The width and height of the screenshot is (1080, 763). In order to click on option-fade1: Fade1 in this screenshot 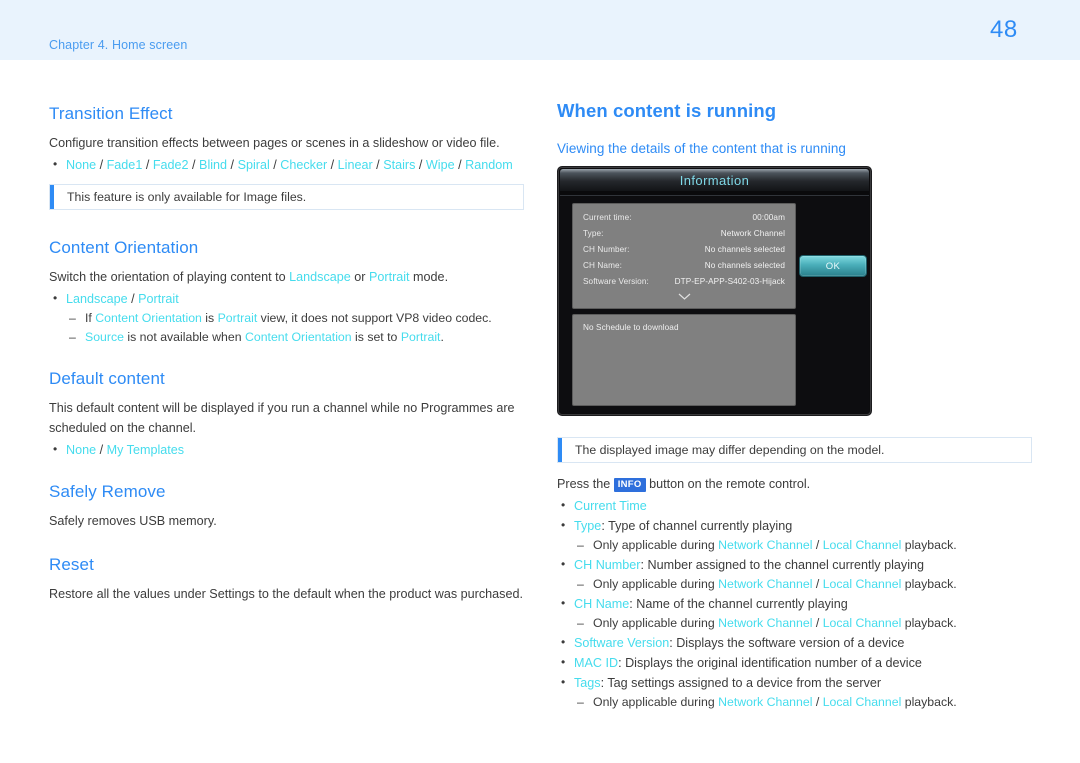, I will do `click(124, 165)`.